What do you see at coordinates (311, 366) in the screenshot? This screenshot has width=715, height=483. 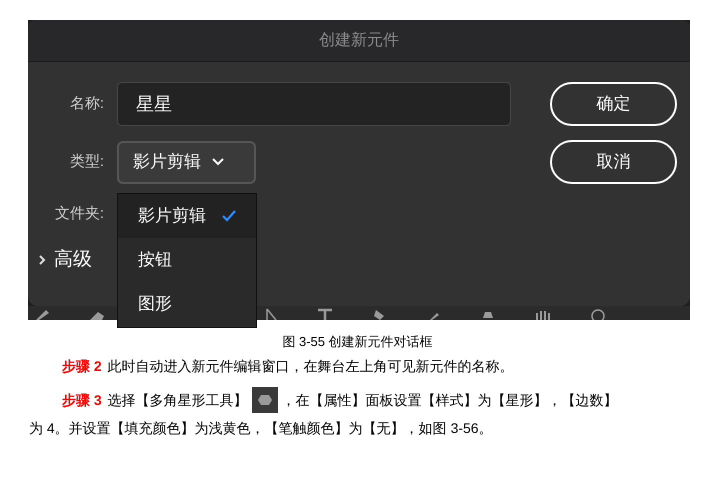 I see `step-text: 此时自动进入新元件编辑窗口，在舞台左上角可见新元件的名称。` at bounding box center [311, 366].